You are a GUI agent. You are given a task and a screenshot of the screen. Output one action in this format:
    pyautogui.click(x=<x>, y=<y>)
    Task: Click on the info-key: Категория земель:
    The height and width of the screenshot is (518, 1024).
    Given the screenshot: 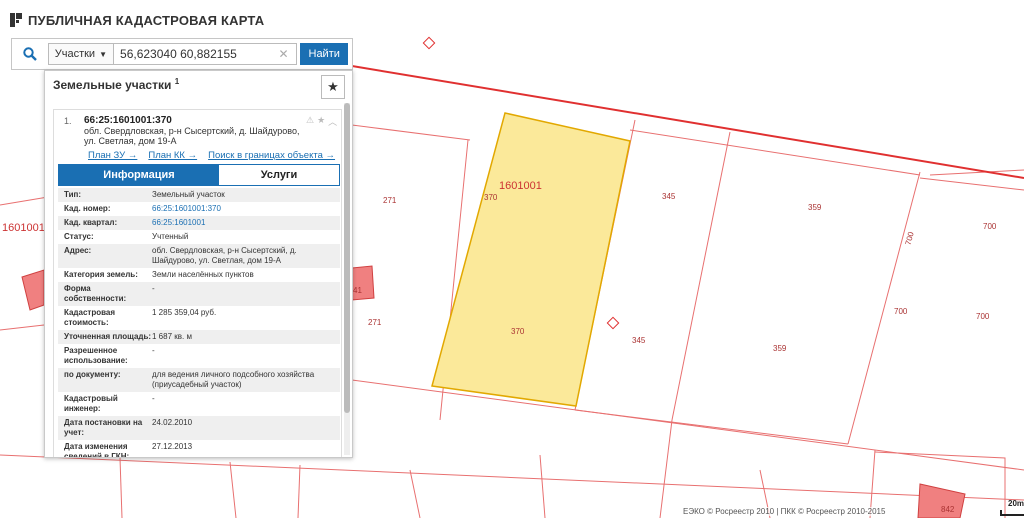 What is the action you would take?
    pyautogui.click(x=101, y=274)
    